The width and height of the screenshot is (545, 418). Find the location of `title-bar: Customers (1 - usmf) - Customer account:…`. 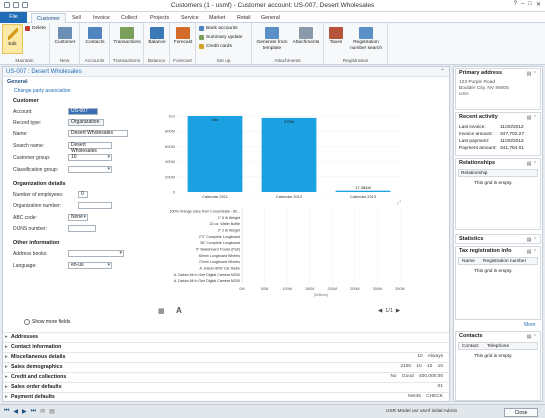

title-bar: Customers (1 - usmf) - Customer account:… is located at coordinates (272, 6).